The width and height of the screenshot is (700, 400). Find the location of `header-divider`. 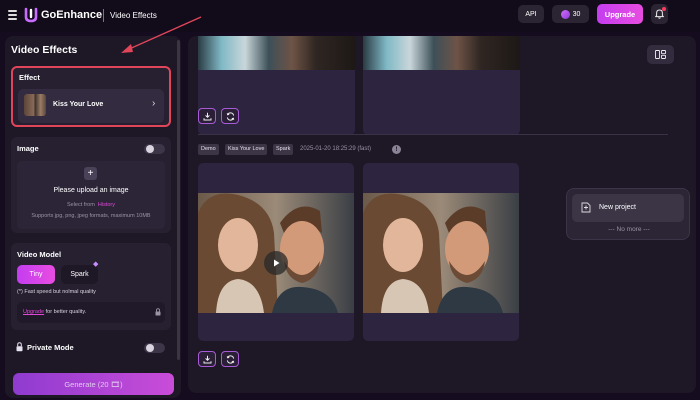

header-divider is located at coordinates (103, 15).